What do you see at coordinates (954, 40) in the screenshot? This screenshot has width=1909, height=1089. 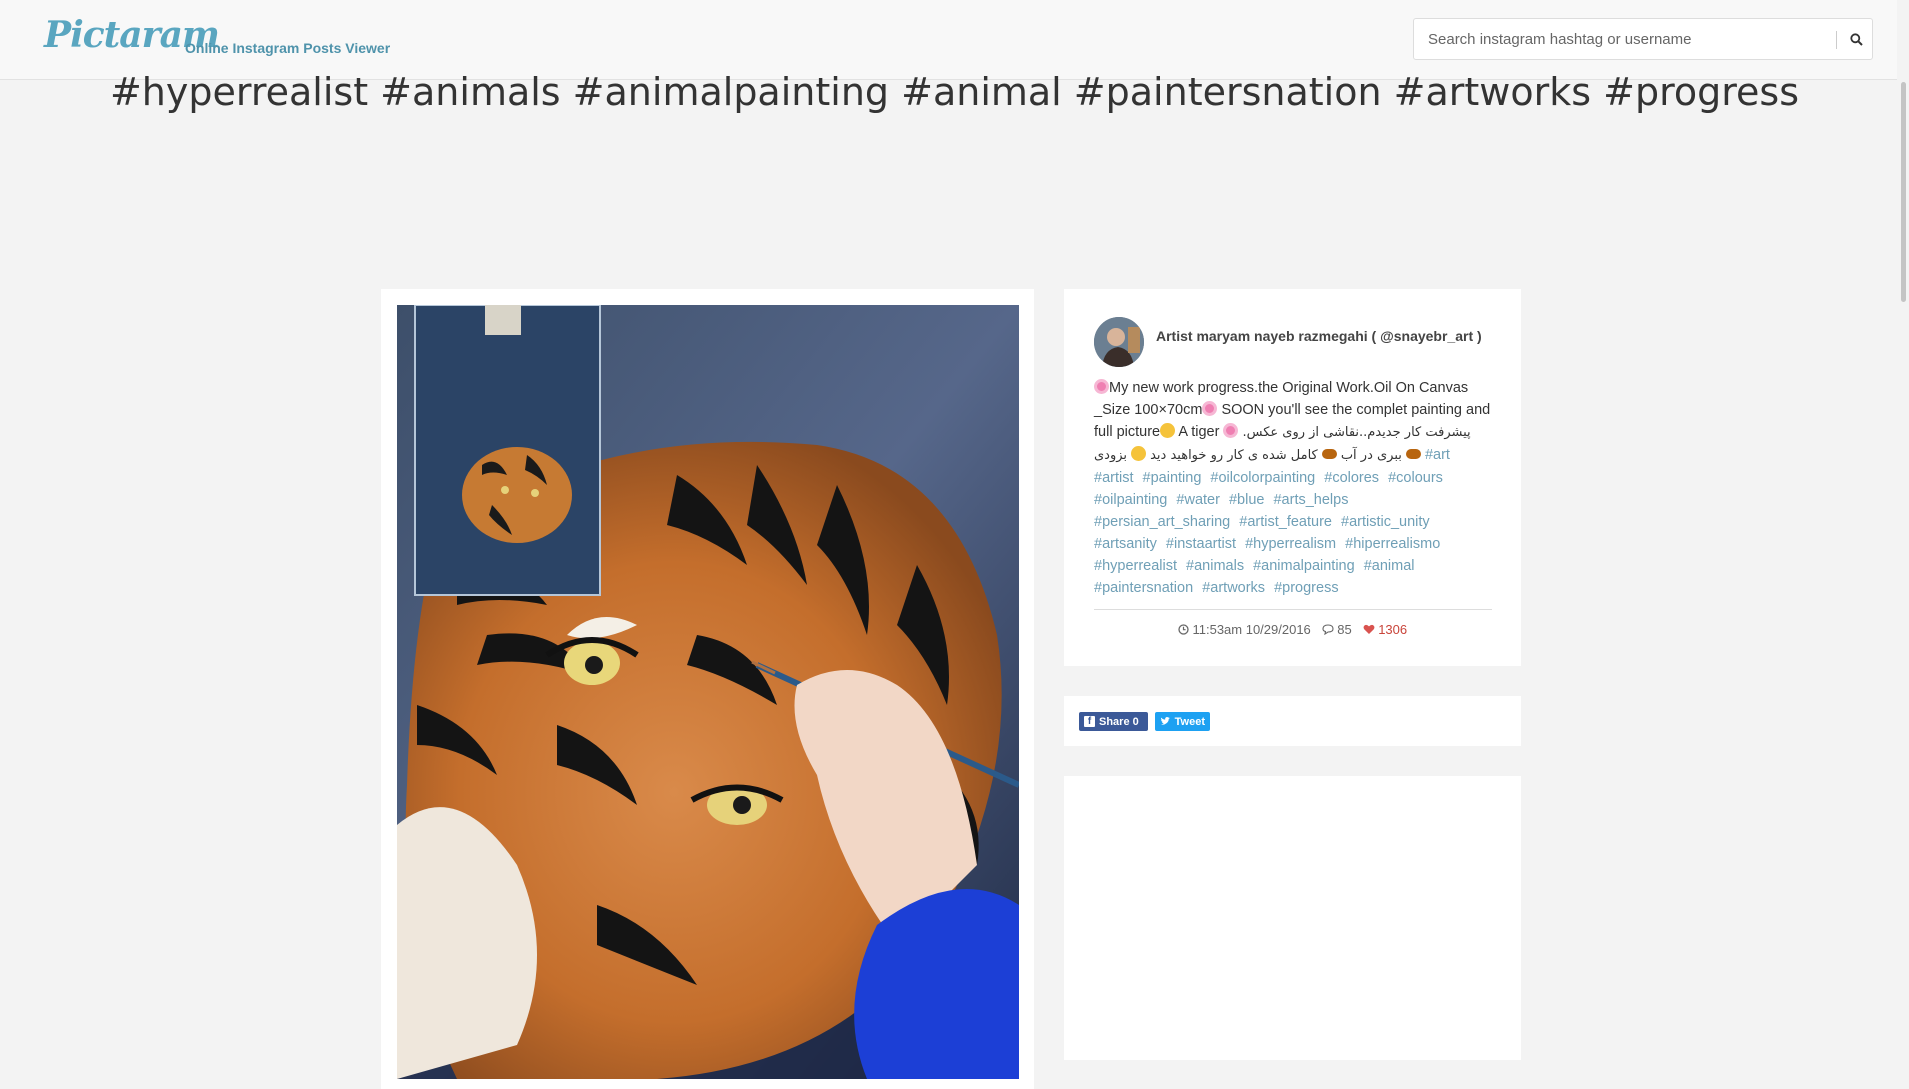 I see `site-header: Pictaram Online Instagram Posts Viewer` at bounding box center [954, 40].